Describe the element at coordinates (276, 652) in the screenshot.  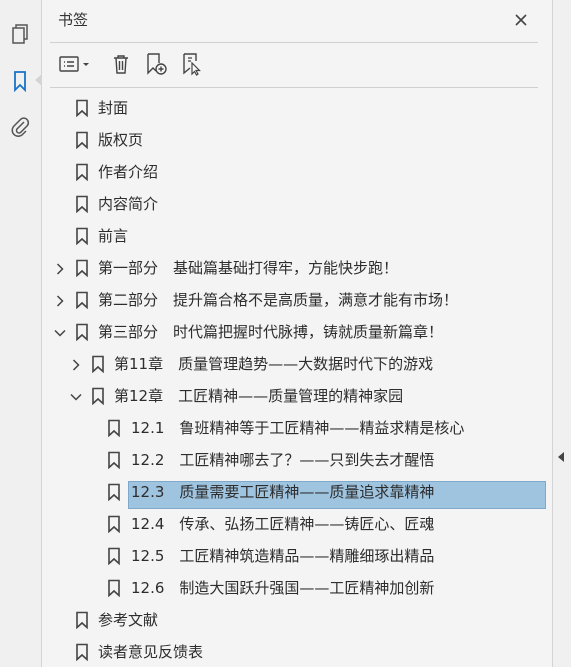
I see `bookmark-item: 读者意见反馈表` at that location.